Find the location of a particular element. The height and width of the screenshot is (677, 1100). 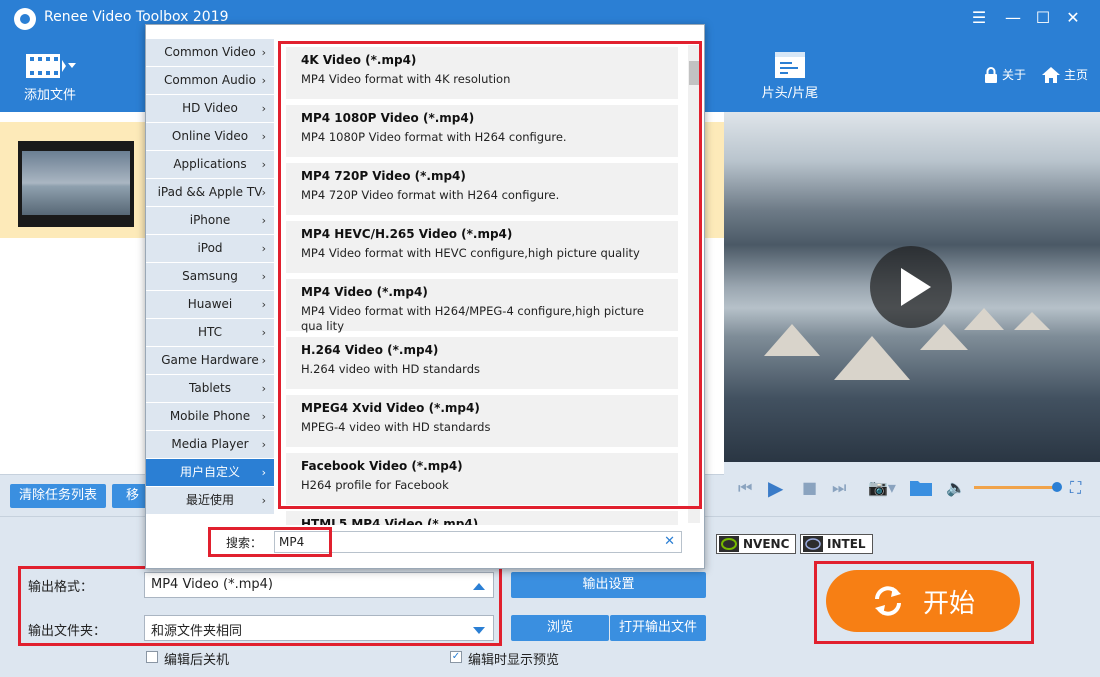

show-preview-label: 编辑时显示预览 is located at coordinates (514, 660).